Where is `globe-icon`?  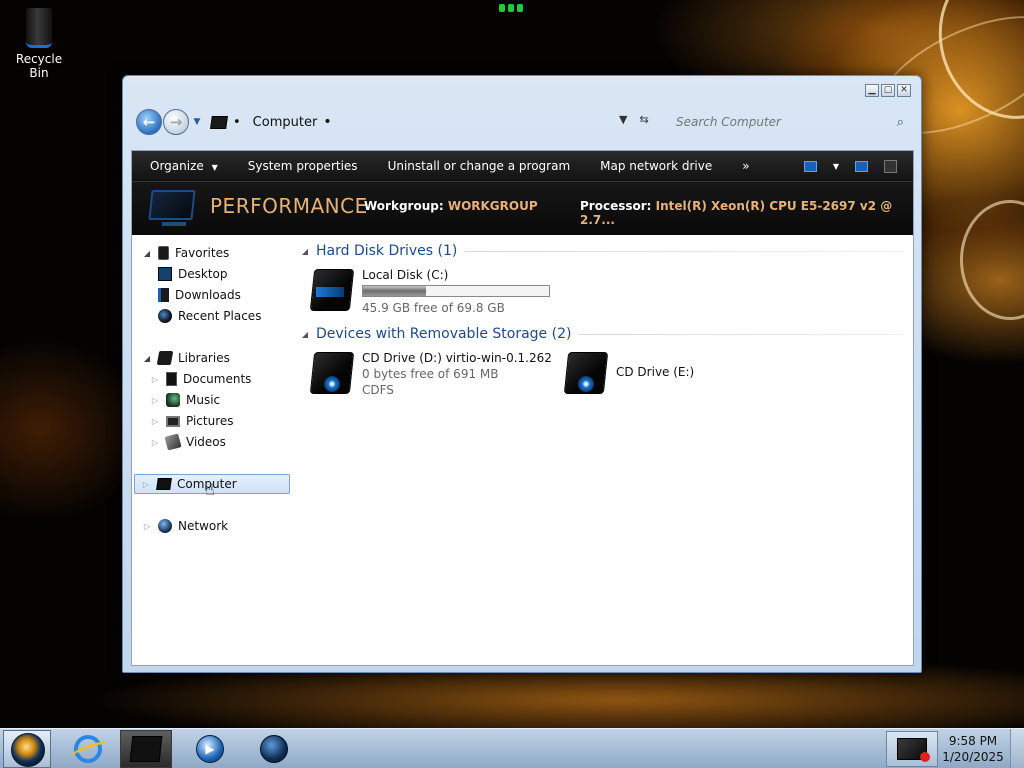 globe-icon is located at coordinates (274, 749).